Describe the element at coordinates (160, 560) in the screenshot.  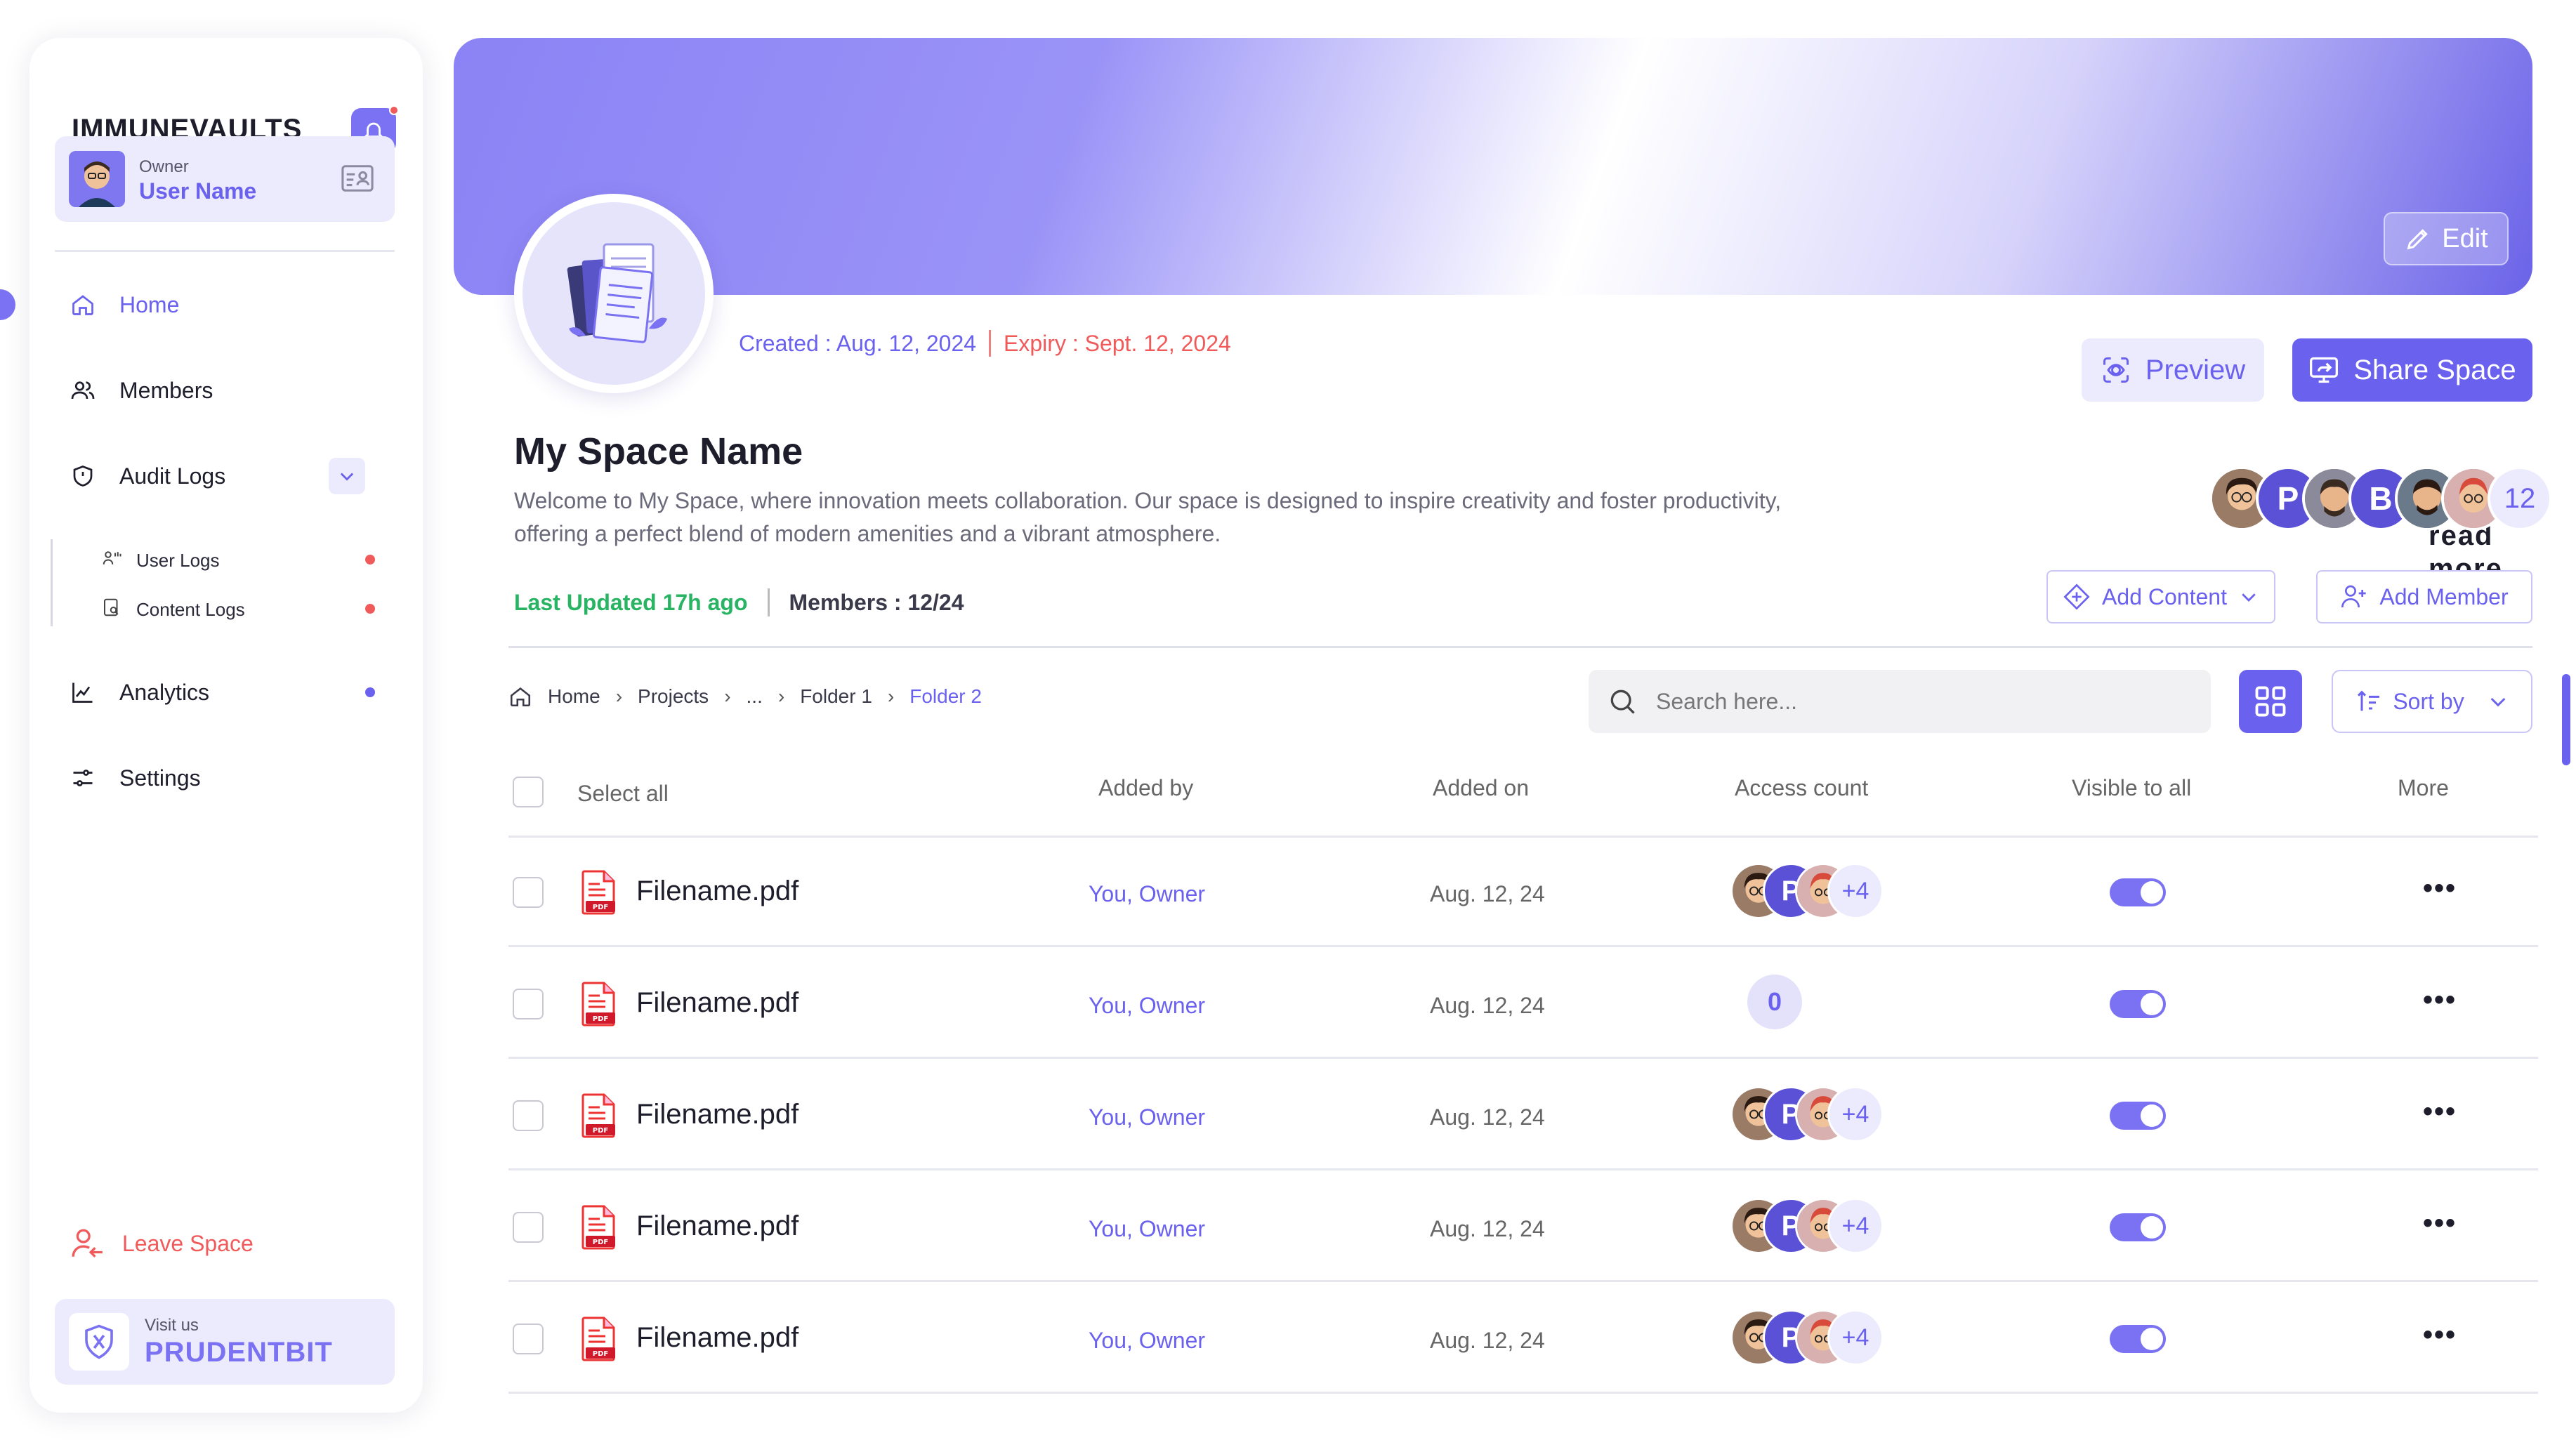
I see `sidebar-subitem-user-logs: User Logs` at that location.